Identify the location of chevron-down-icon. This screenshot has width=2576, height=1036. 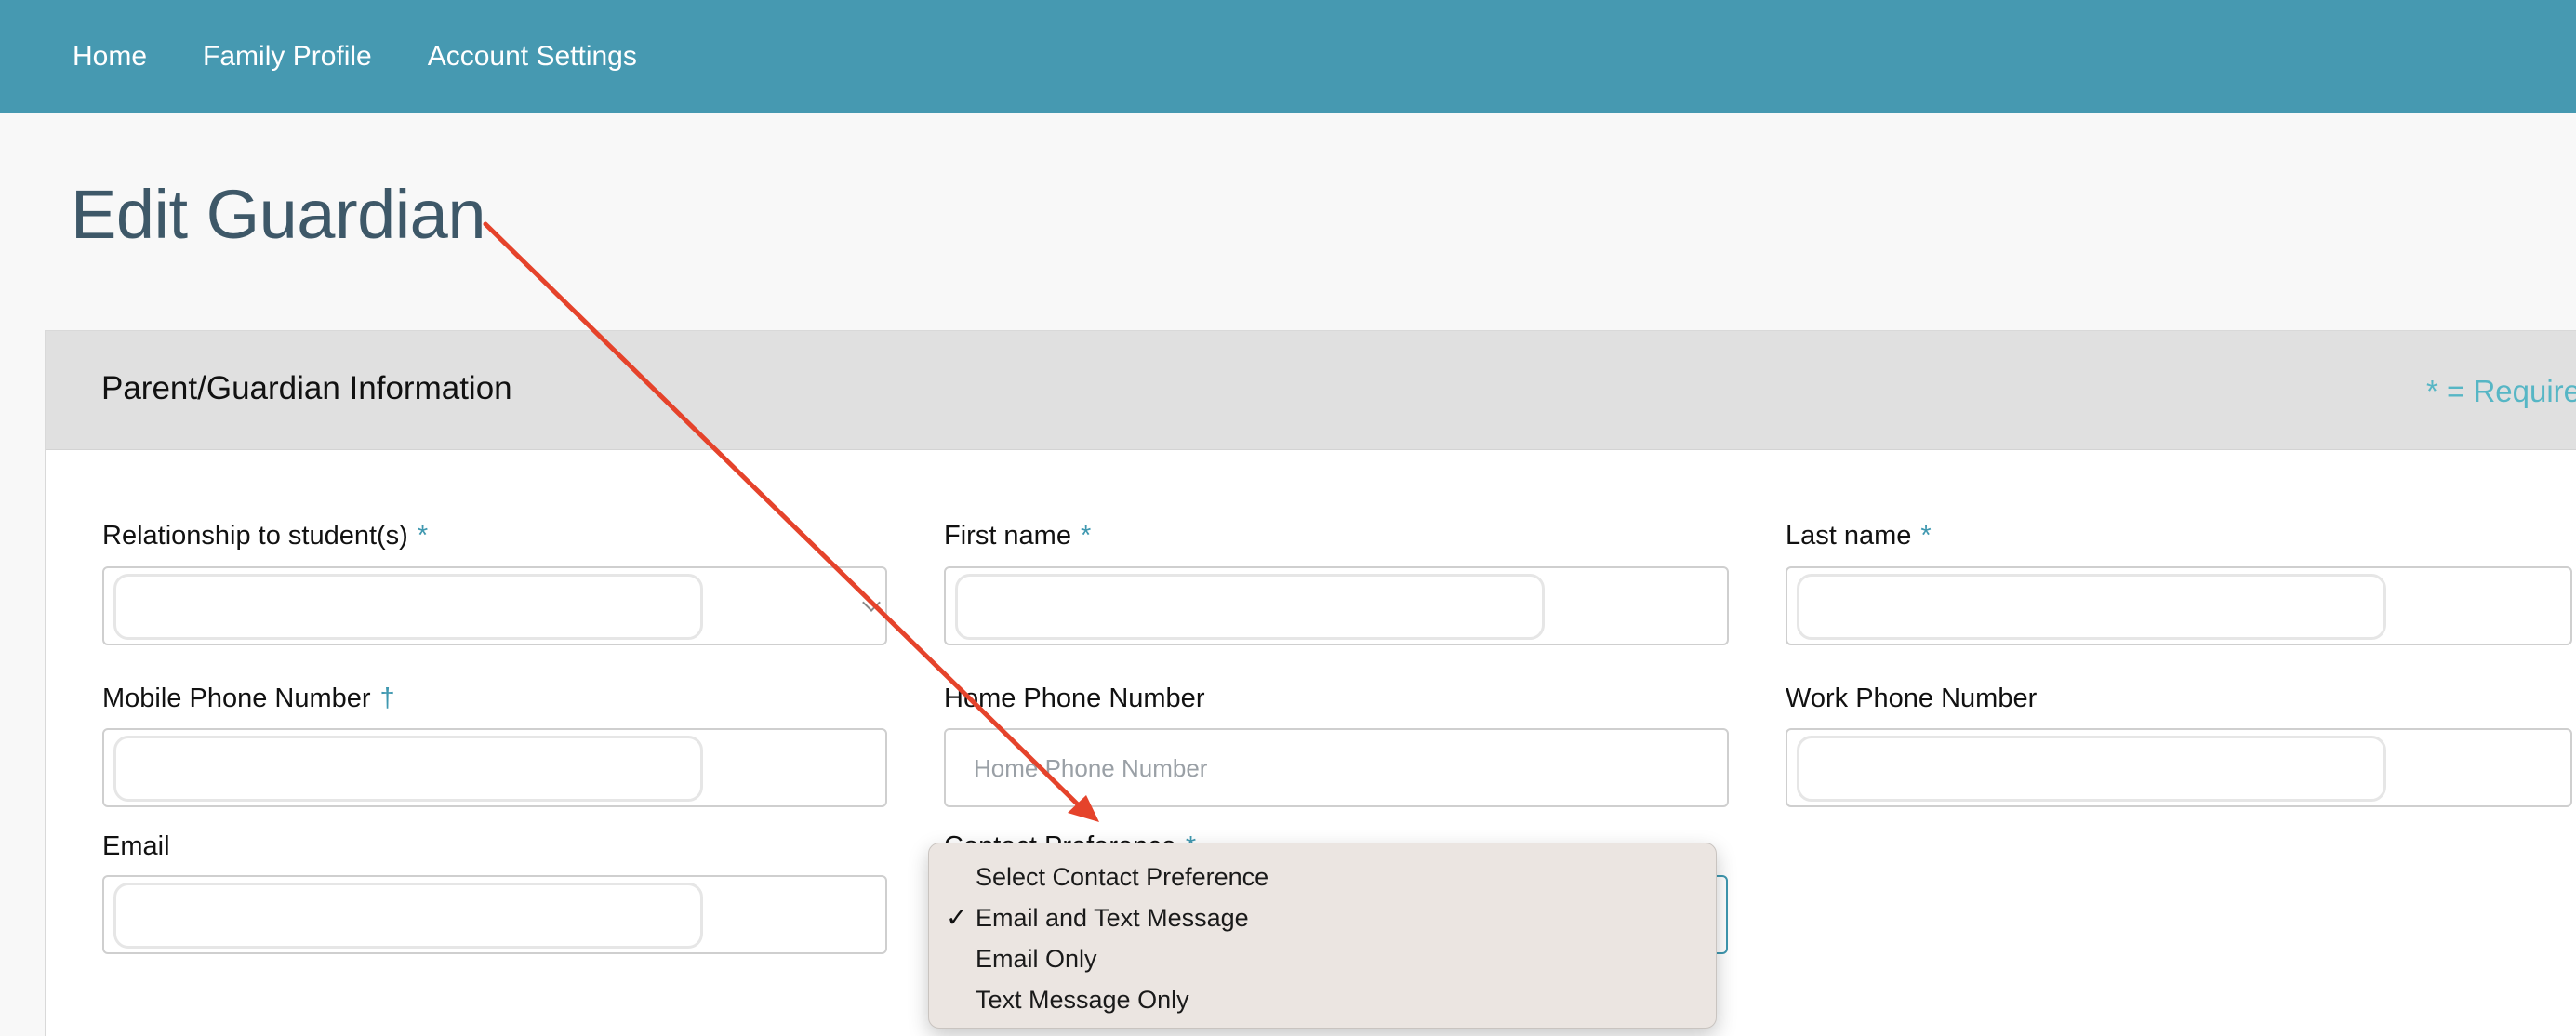
(871, 602).